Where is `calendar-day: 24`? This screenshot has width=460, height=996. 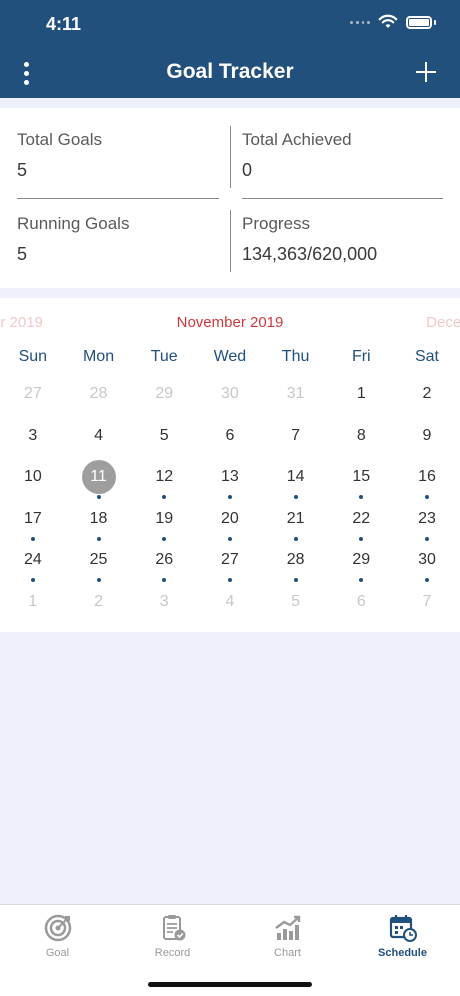
calendar-day: 24 is located at coordinates (33, 561).